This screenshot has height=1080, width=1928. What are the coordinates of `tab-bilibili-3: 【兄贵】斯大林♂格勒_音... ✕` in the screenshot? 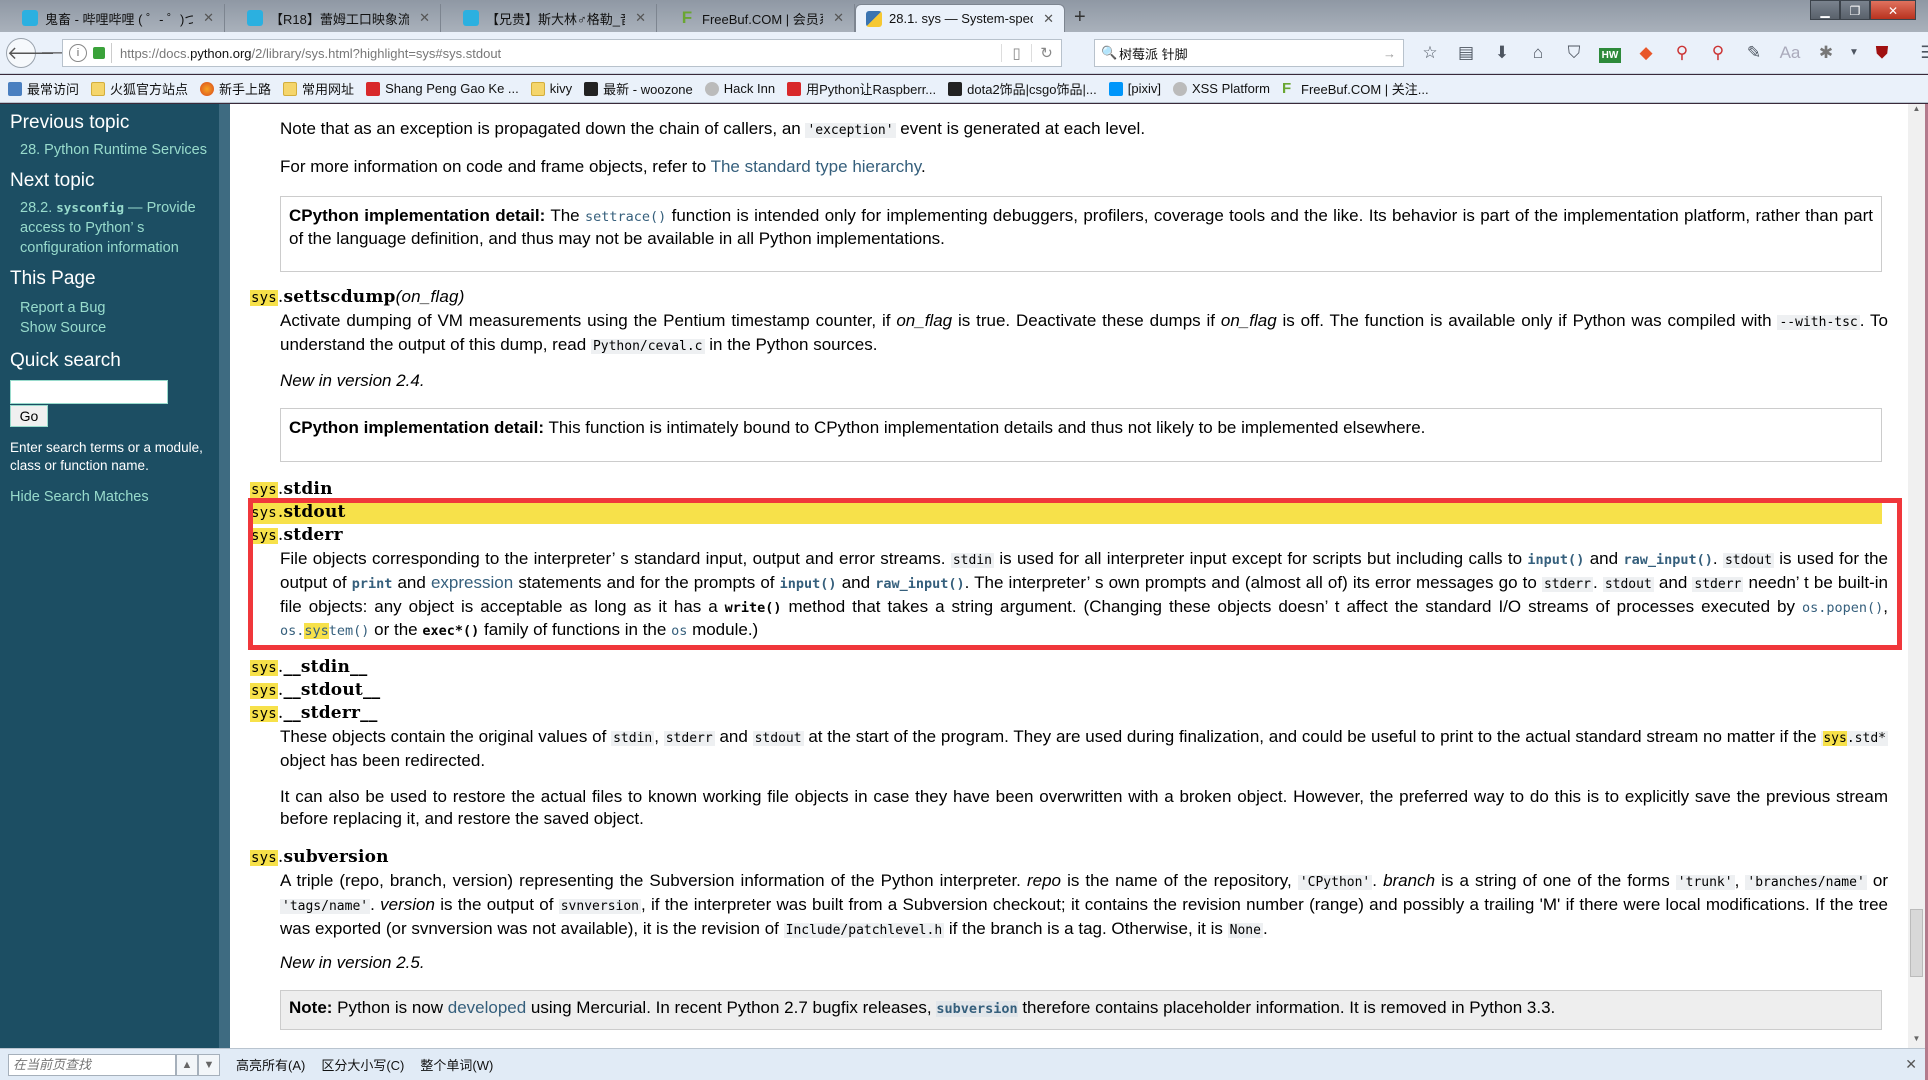 It's located at (549, 18).